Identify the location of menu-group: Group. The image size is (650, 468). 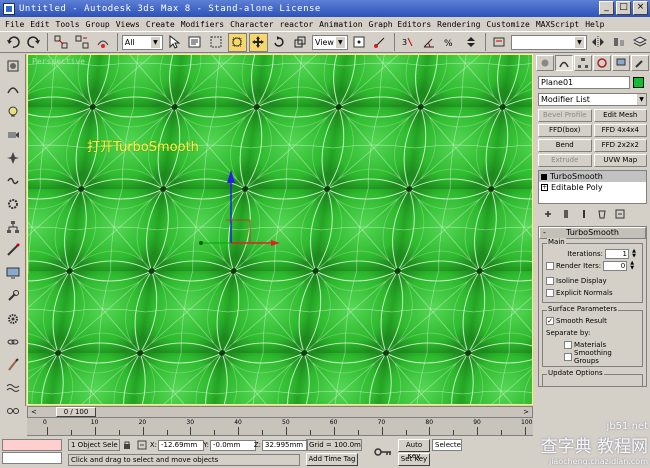
(98, 24).